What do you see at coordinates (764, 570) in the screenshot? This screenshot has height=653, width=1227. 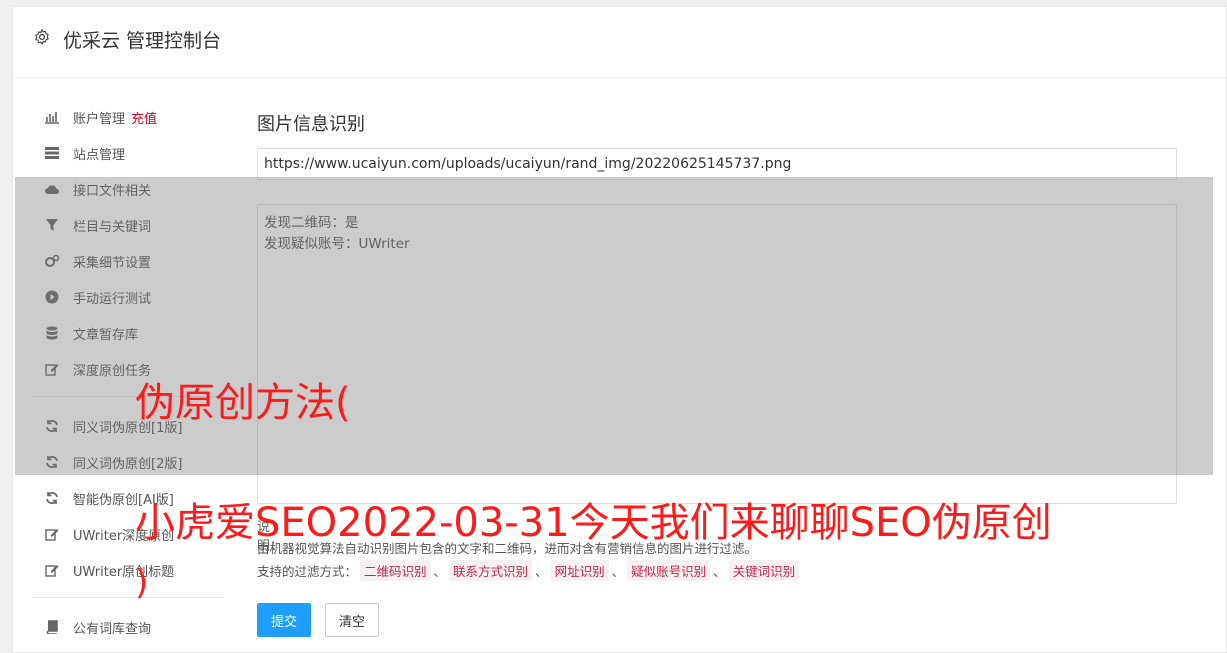 I see `filter-tag: 关键词识别` at bounding box center [764, 570].